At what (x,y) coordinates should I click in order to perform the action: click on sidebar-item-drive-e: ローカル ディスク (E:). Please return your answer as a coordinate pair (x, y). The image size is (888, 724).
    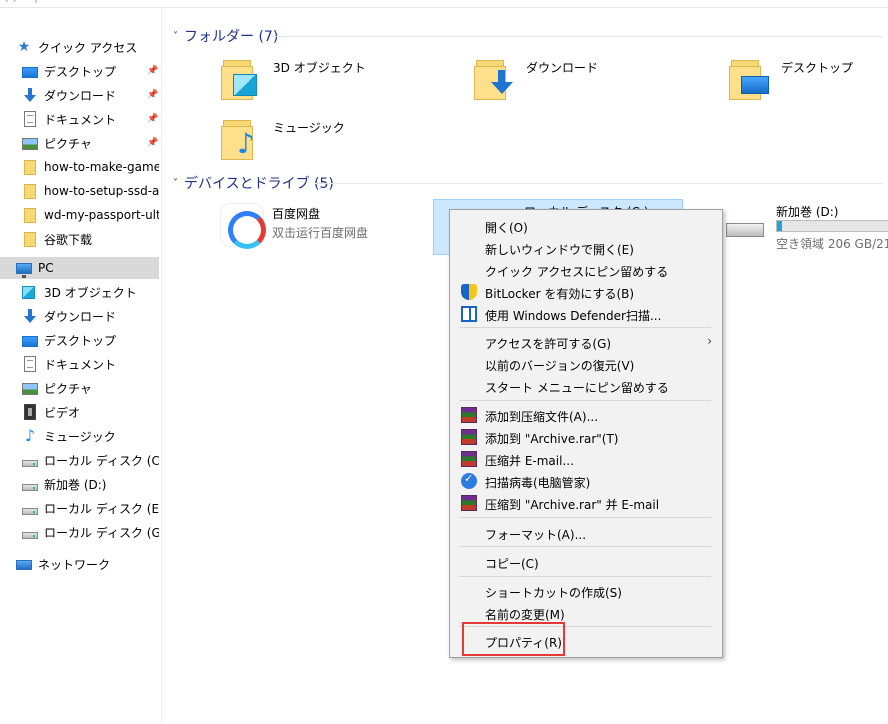
    Looking at the image, I should click on (90, 508).